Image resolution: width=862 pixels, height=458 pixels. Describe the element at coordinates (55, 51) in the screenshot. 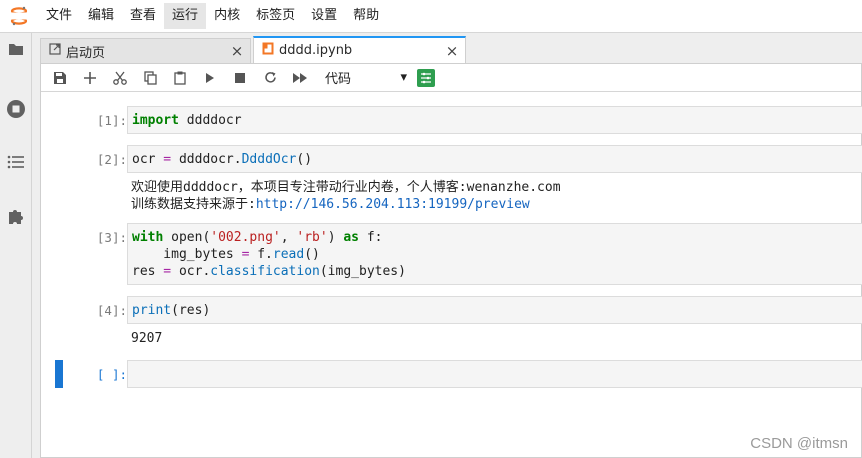

I see `launcher-icon` at that location.